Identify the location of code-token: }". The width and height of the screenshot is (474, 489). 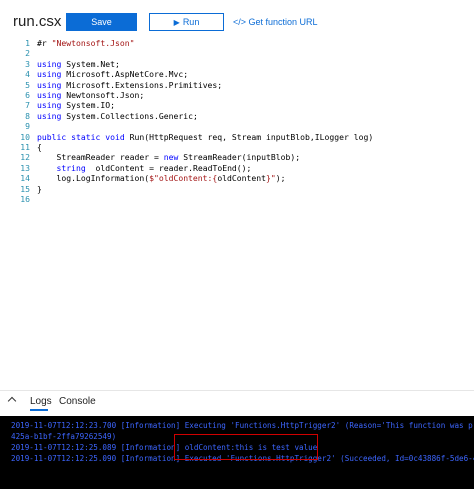
(271, 178).